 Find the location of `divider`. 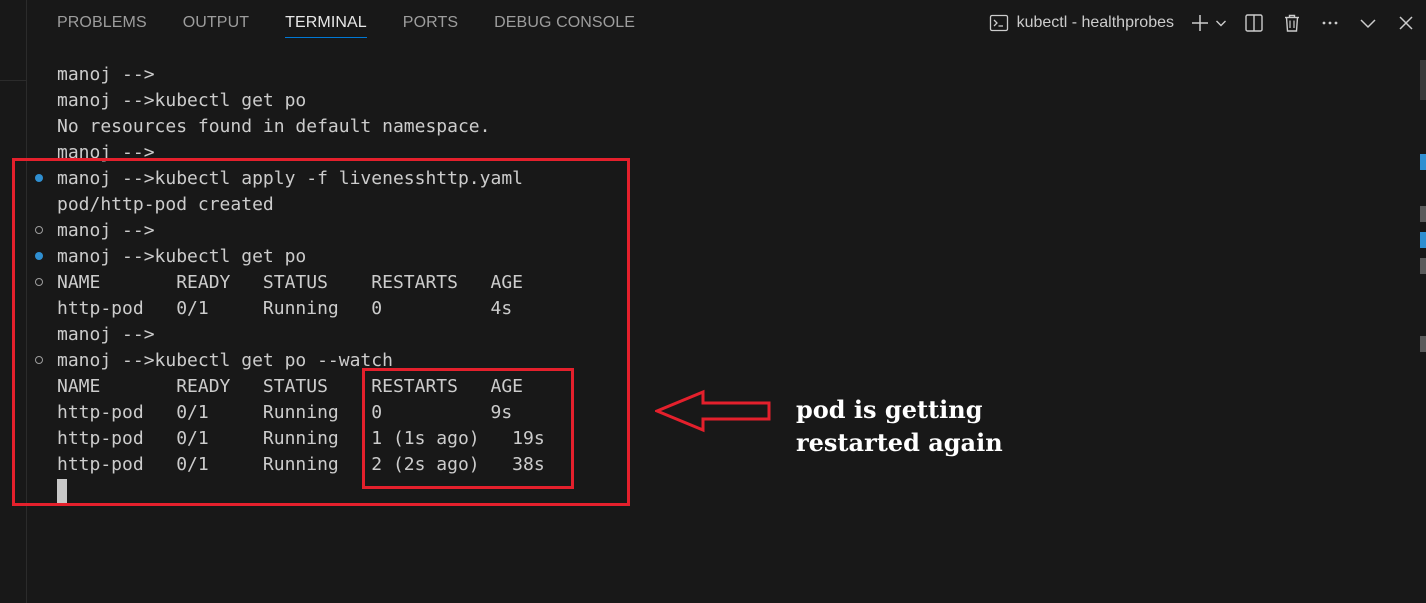

divider is located at coordinates (13, 80).